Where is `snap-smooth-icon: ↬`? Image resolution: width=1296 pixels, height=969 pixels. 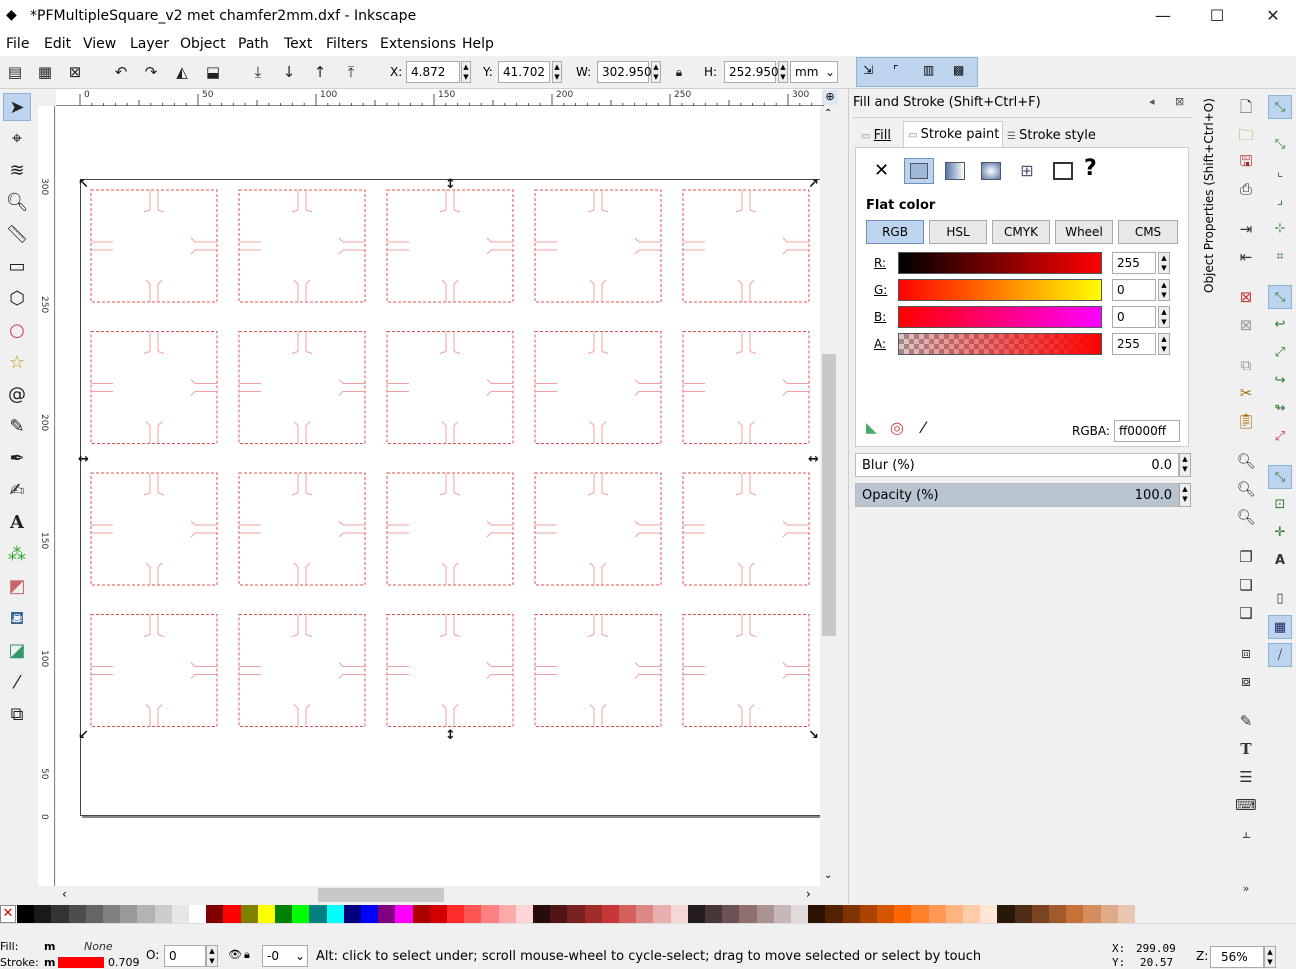 snap-smooth-icon: ↬ is located at coordinates (1280, 409).